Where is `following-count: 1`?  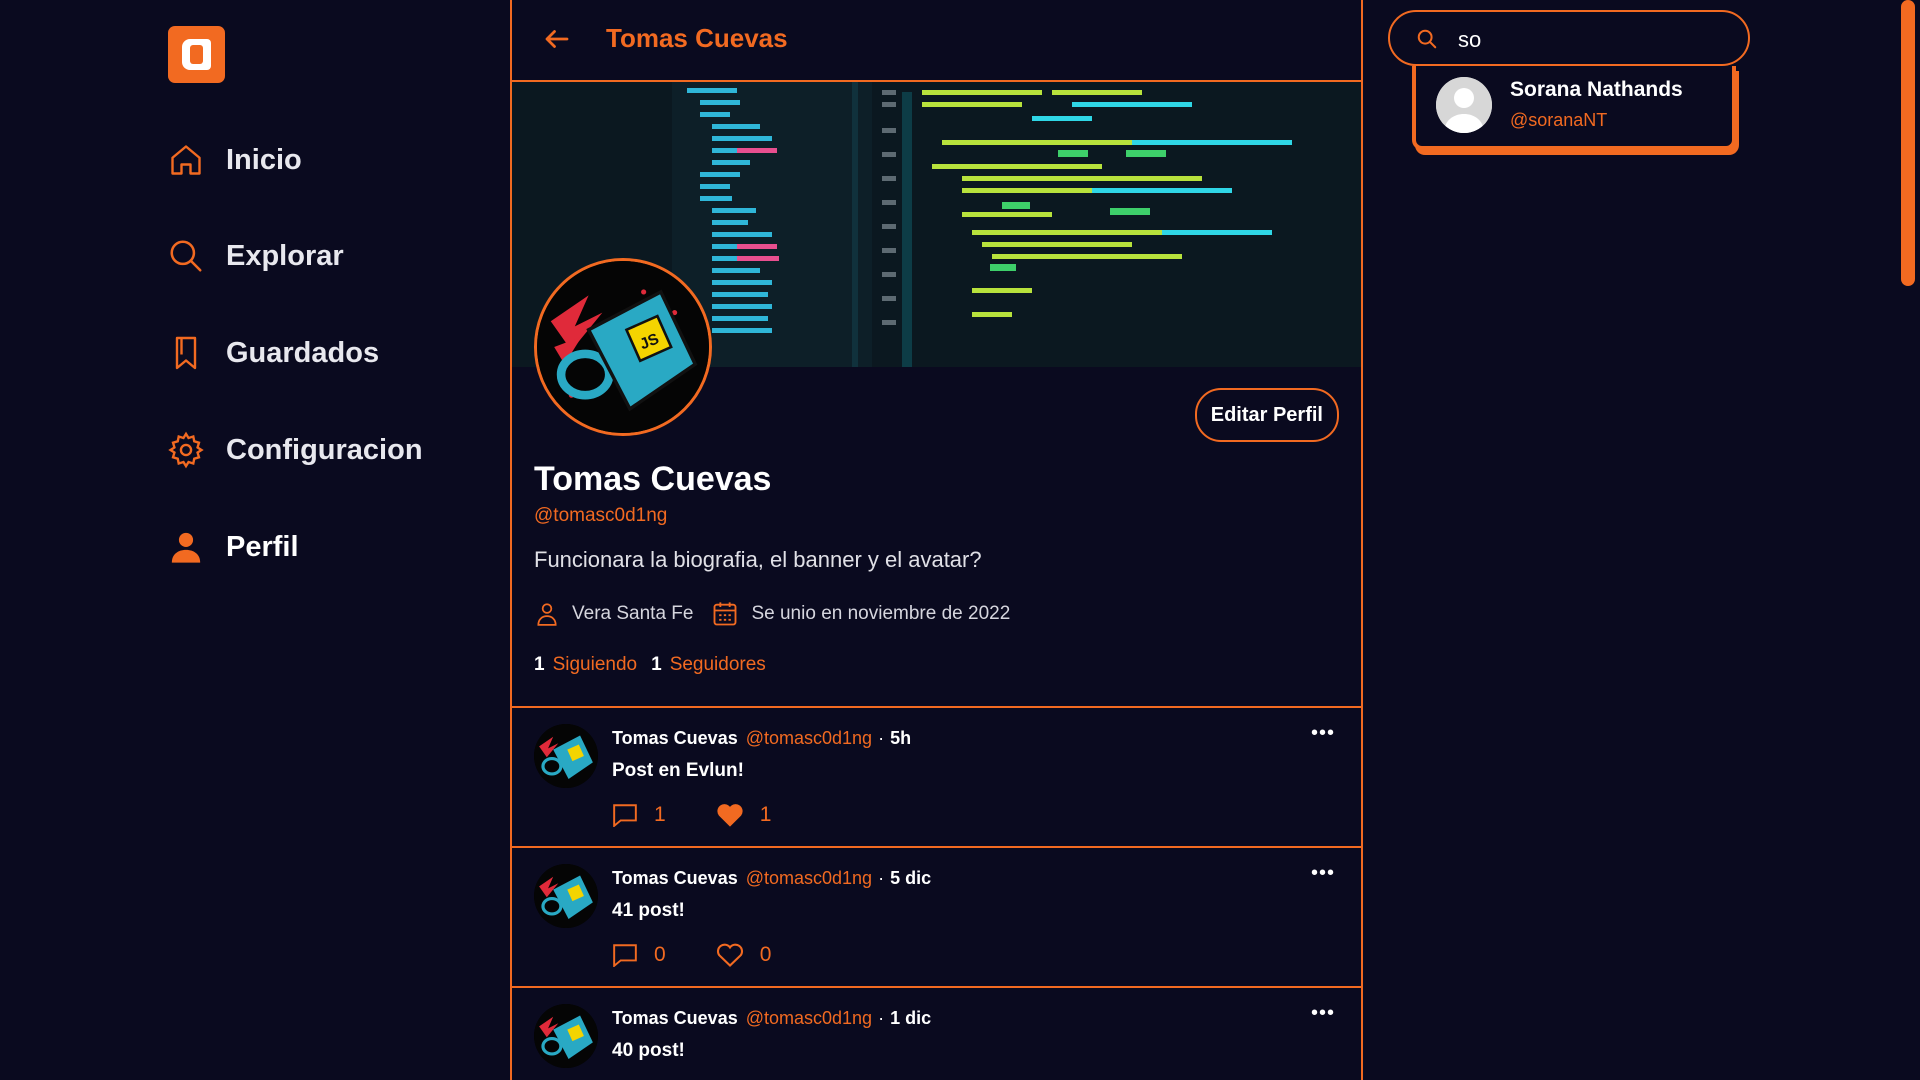 following-count: 1 is located at coordinates (539, 664).